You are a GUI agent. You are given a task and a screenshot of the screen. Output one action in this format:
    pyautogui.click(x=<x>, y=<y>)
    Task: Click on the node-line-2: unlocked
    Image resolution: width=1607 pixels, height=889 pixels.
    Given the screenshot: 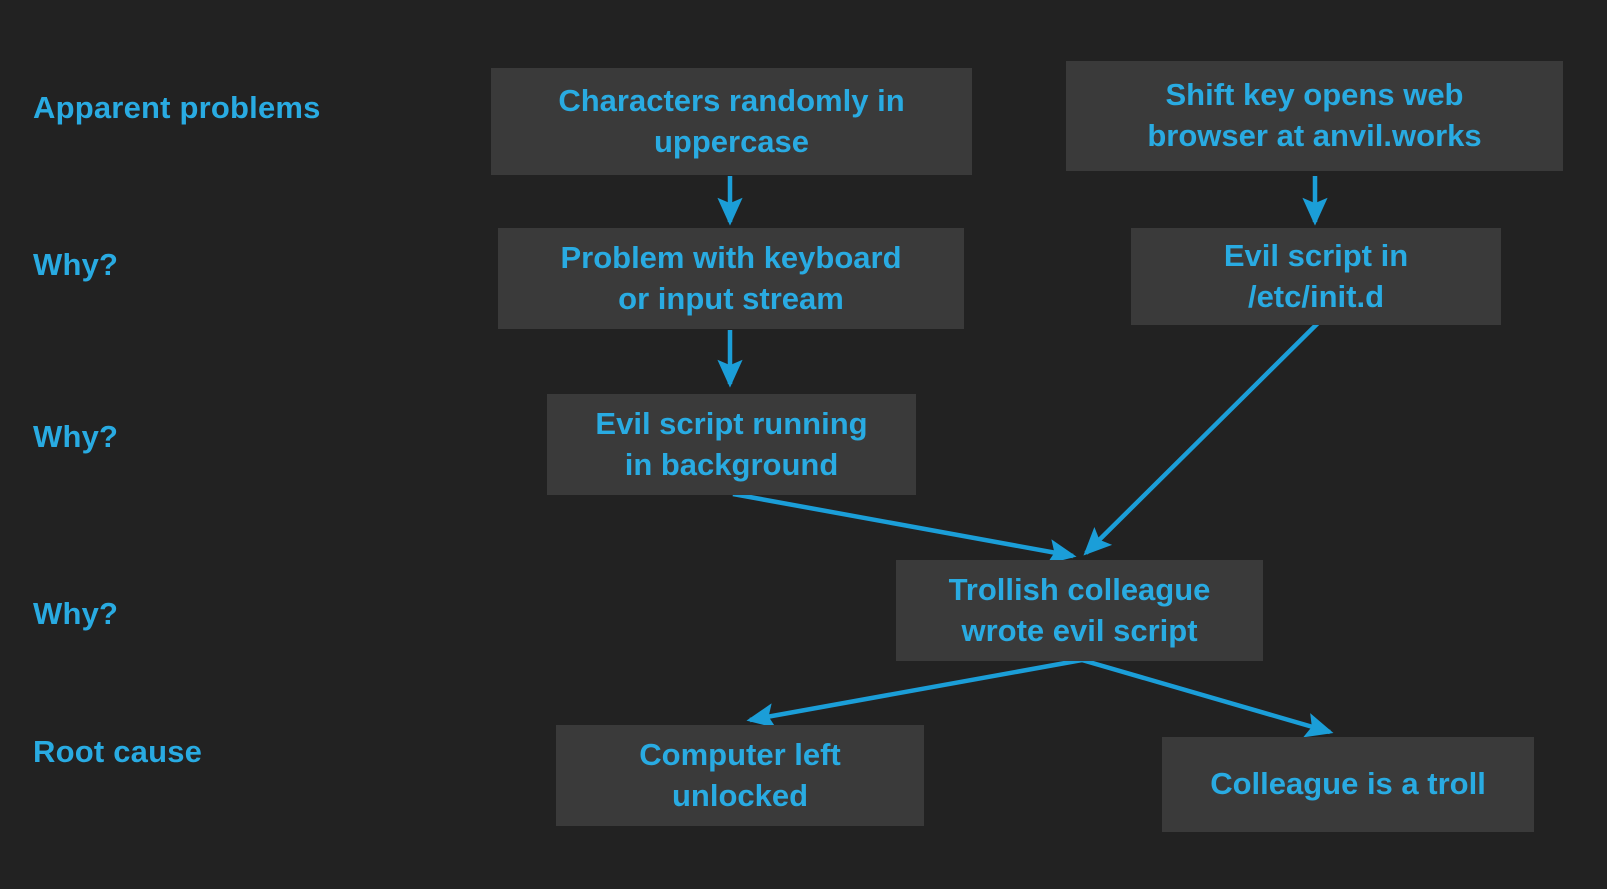 What is the action you would take?
    pyautogui.click(x=740, y=795)
    